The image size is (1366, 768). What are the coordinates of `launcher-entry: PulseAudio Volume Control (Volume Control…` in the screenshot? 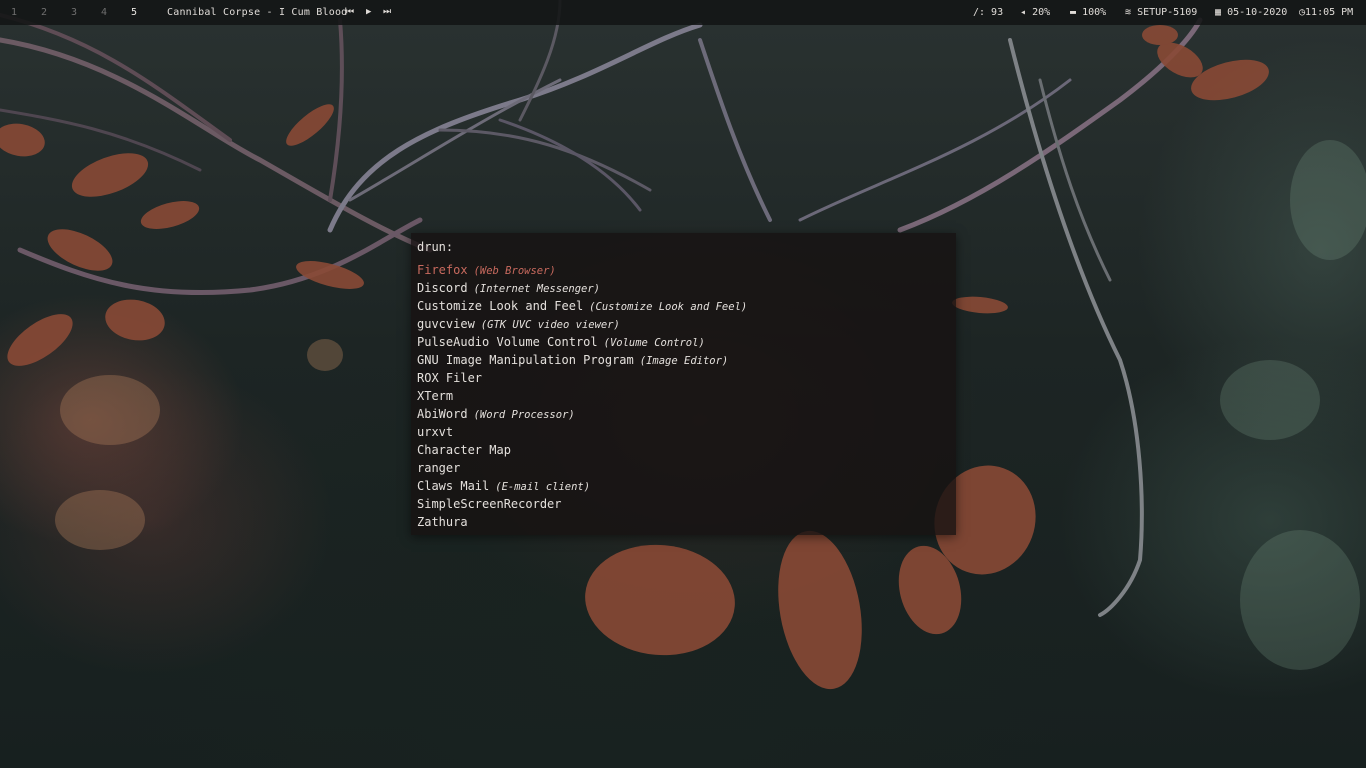 It's located at (683, 342).